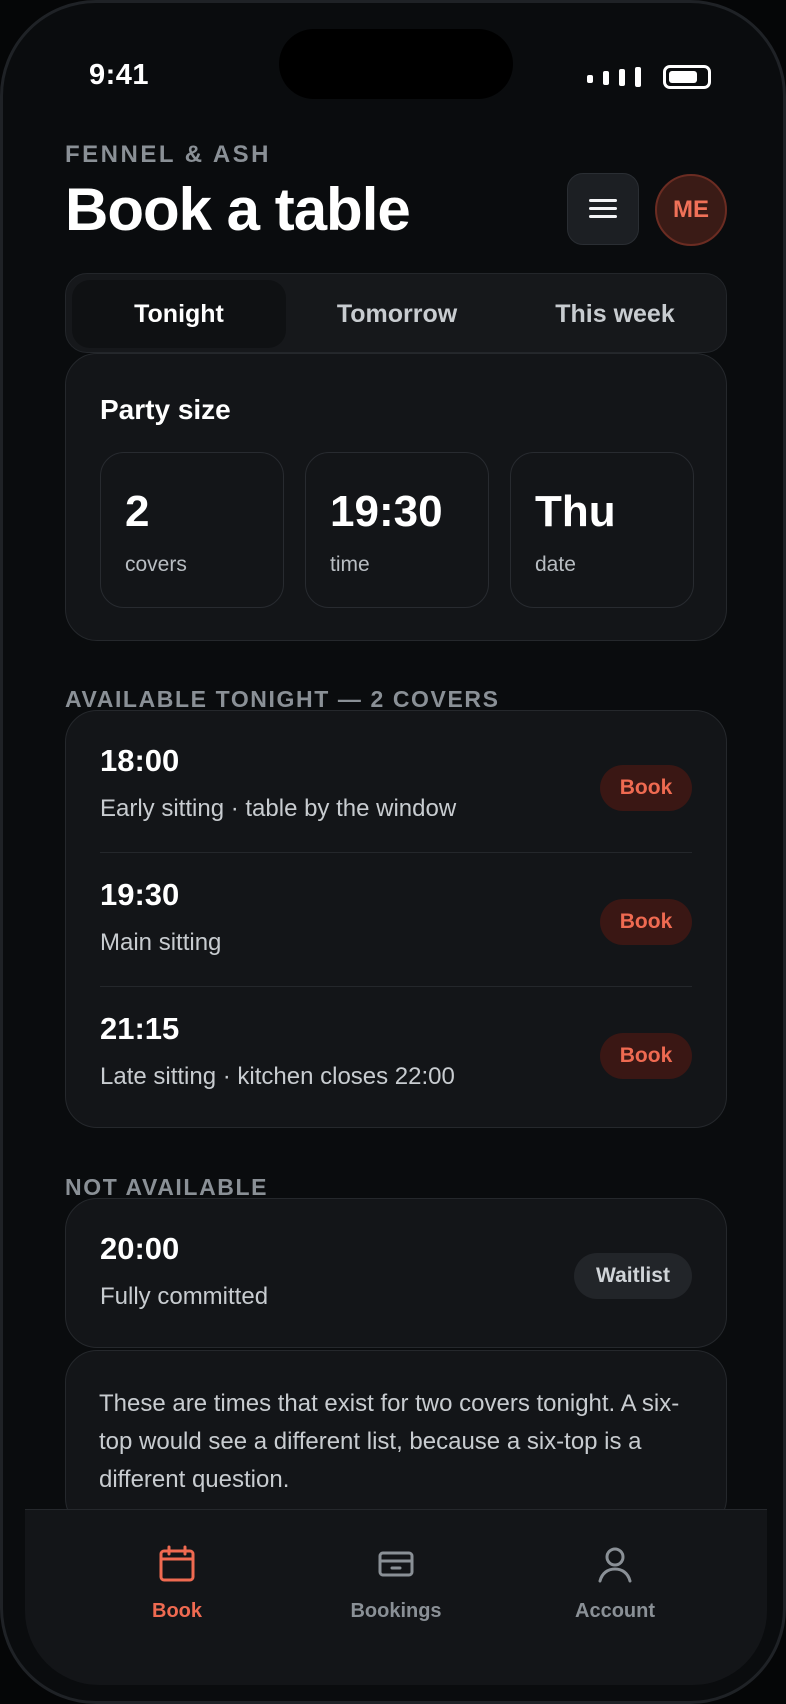  I want to click on slot-description: Early sitting · table by the window, so click(278, 808).